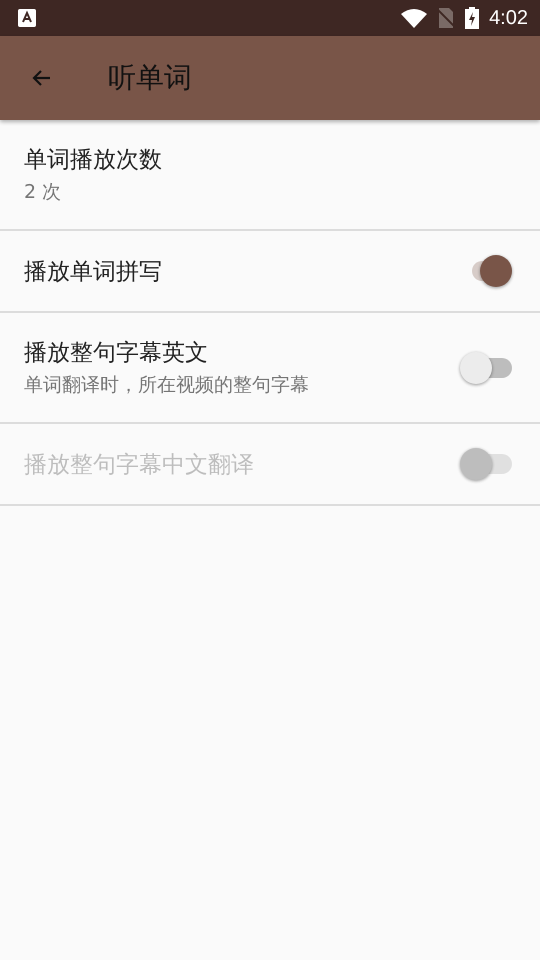 The height and width of the screenshot is (960, 540). What do you see at coordinates (150, 78) in the screenshot?
I see `screen-title: 听单词` at bounding box center [150, 78].